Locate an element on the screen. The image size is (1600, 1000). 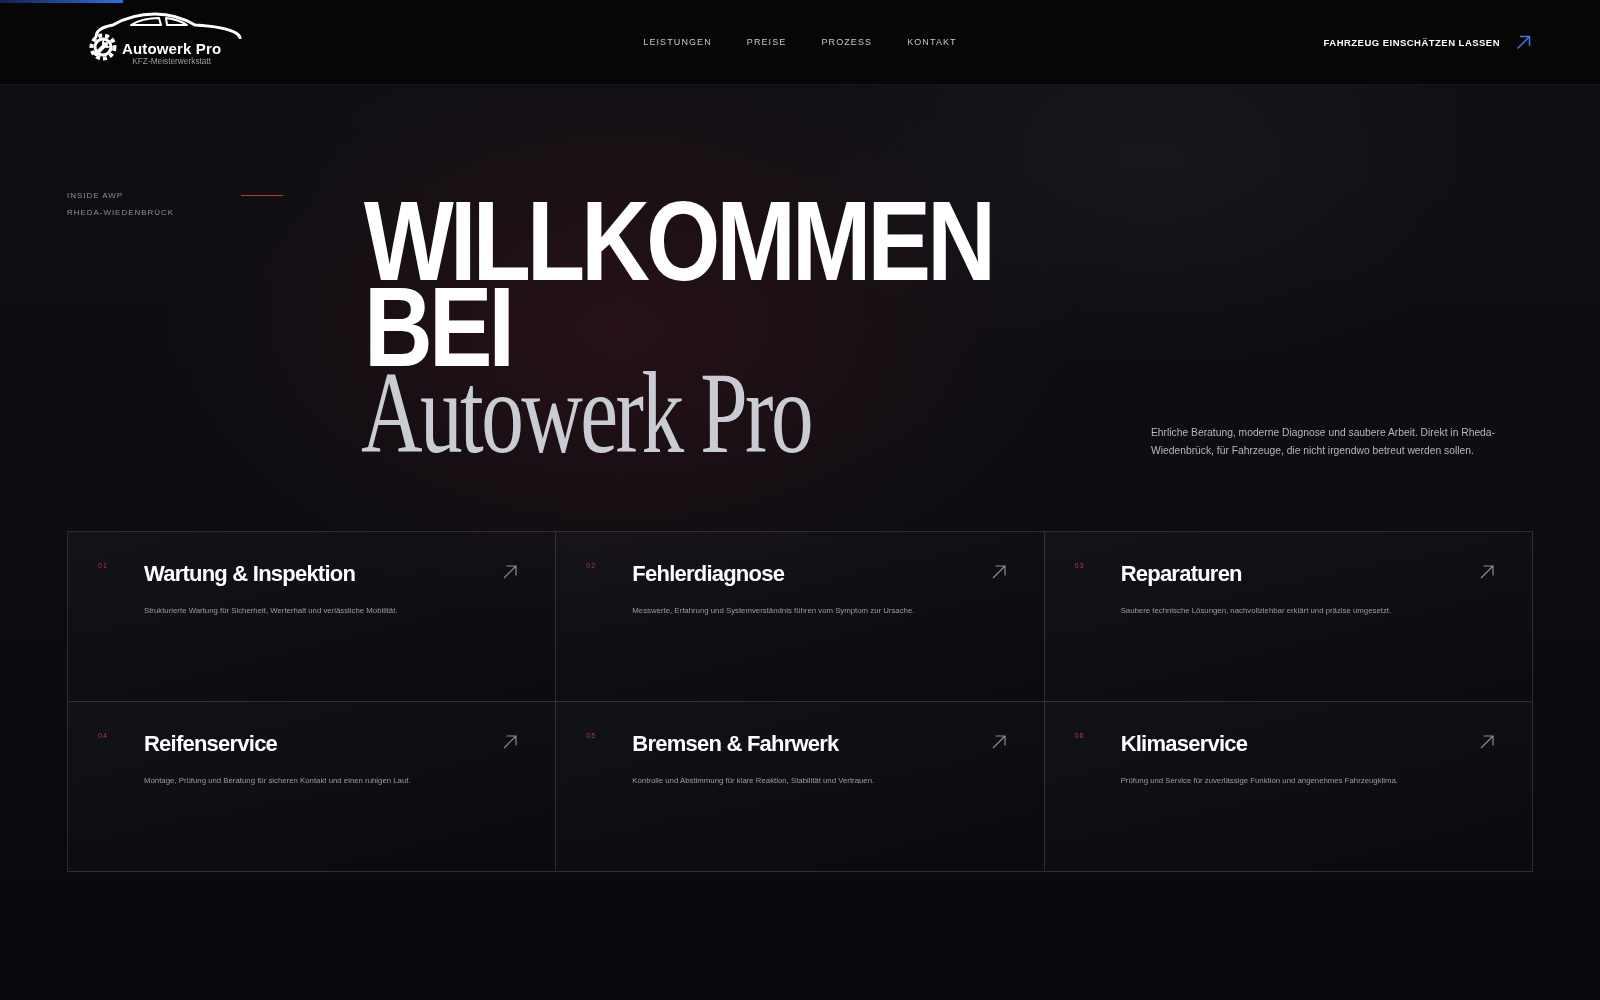
service-title: Fehlerdiagnose is located at coordinates (708, 574).